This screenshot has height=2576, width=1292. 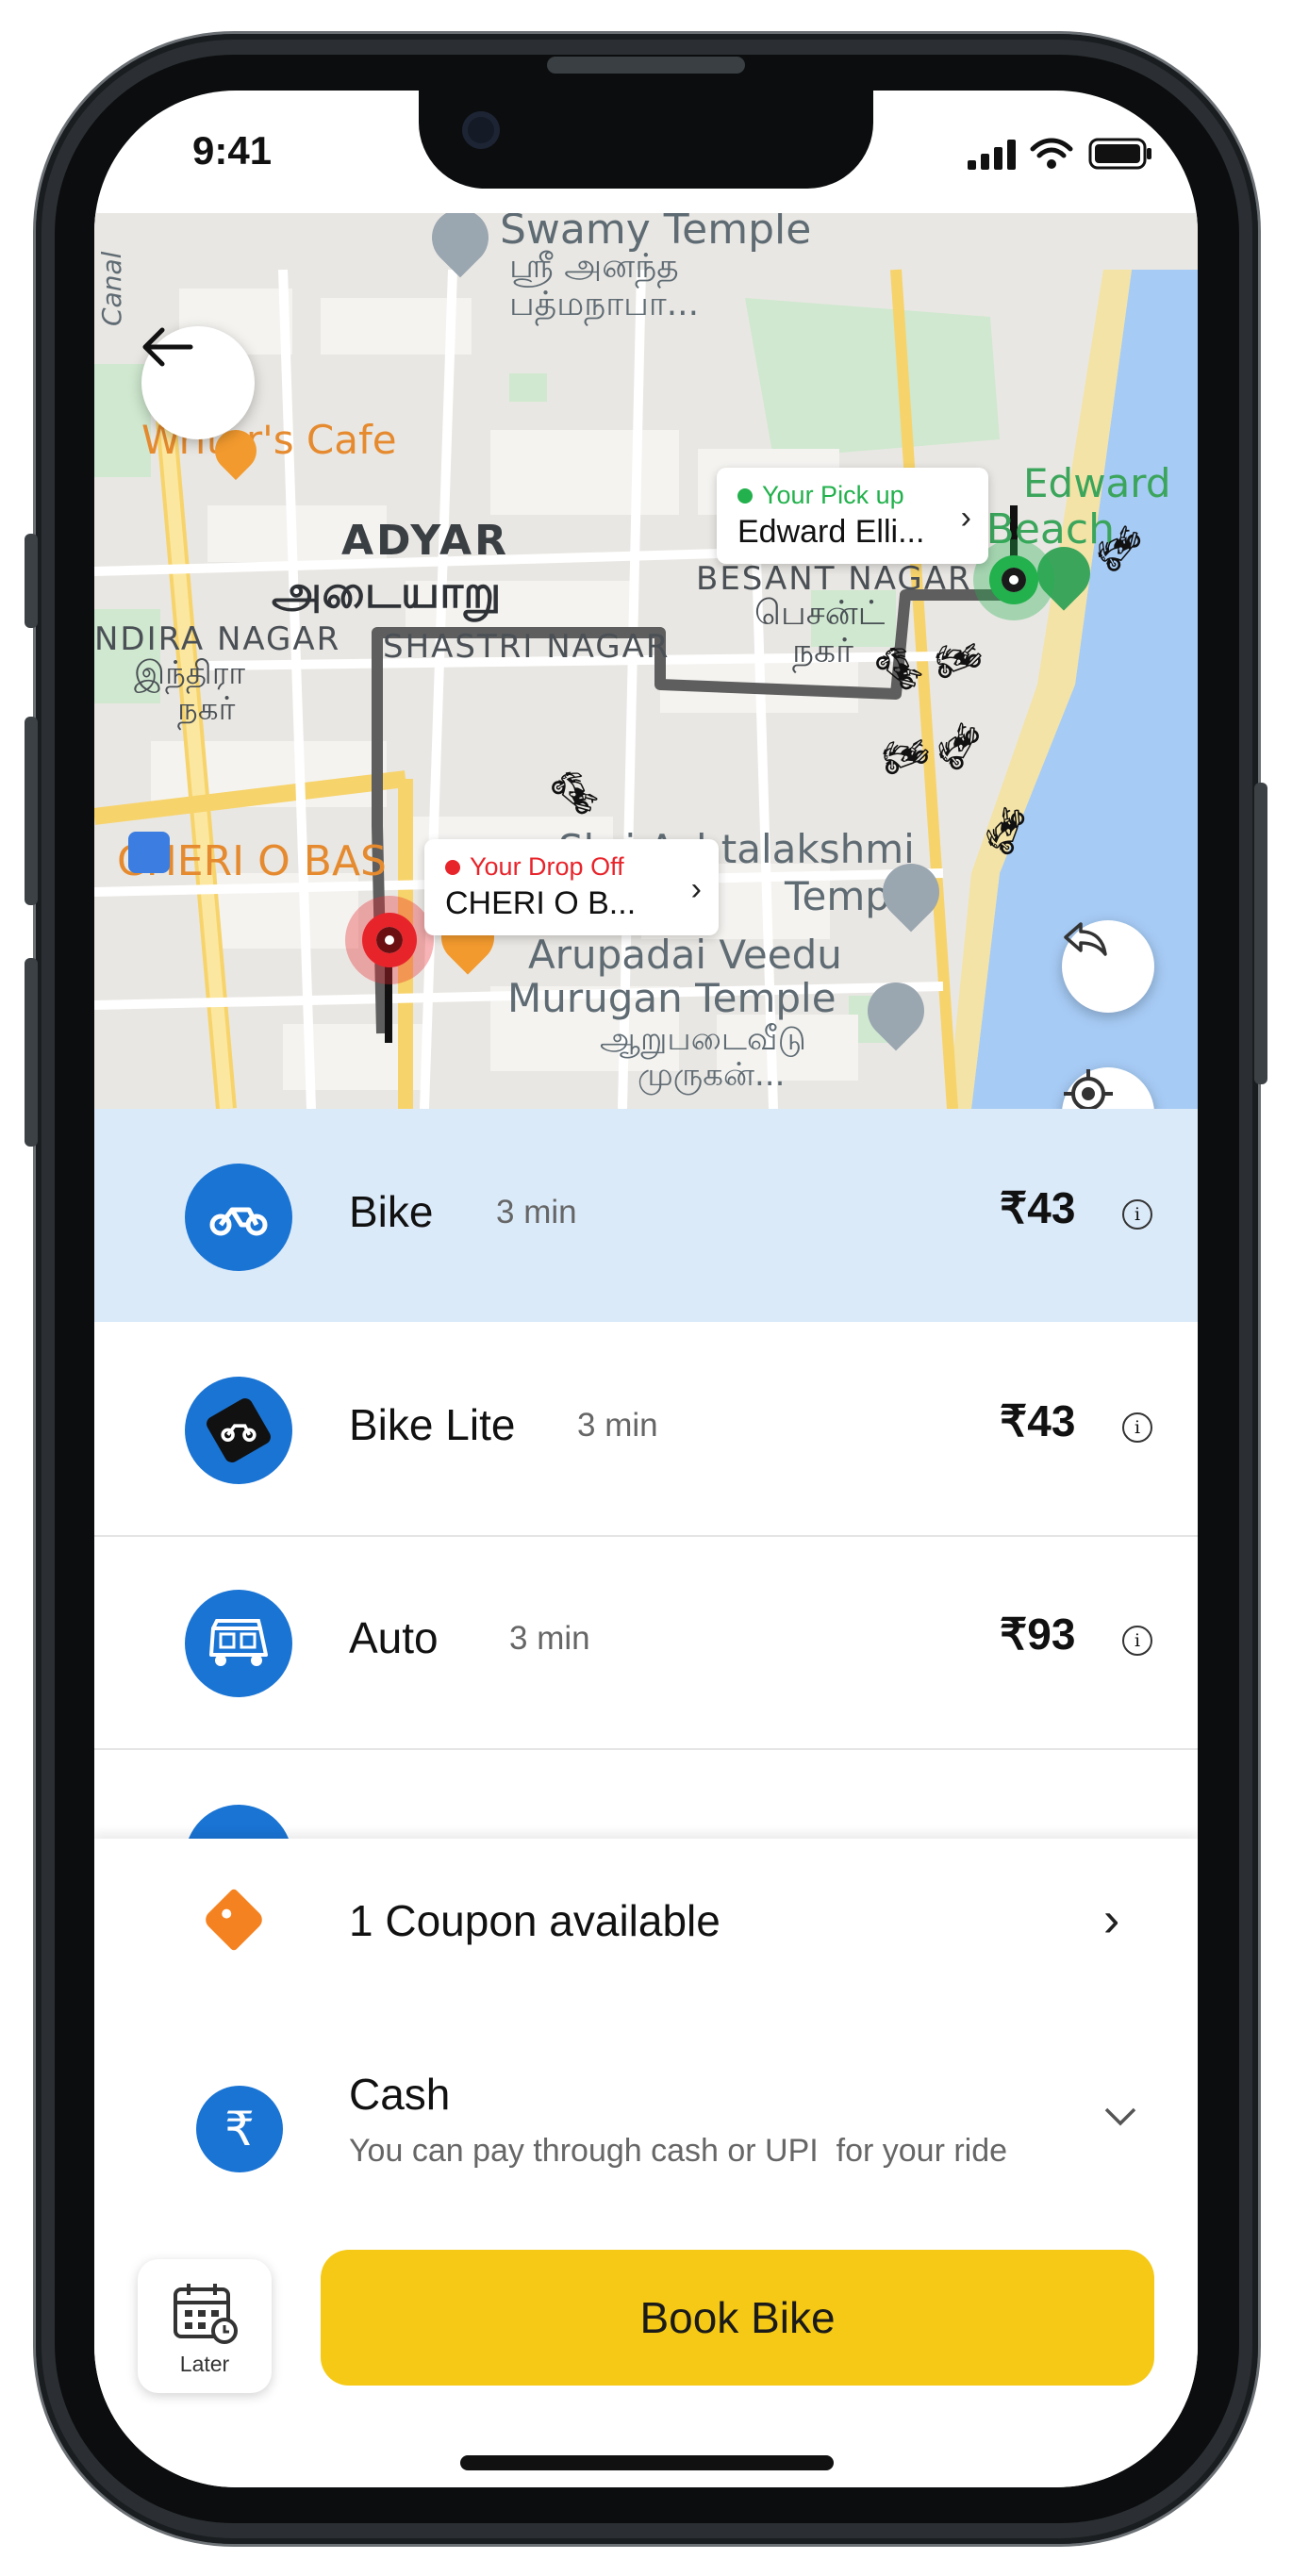 I want to click on cellular-signal-icon, so click(x=993, y=157).